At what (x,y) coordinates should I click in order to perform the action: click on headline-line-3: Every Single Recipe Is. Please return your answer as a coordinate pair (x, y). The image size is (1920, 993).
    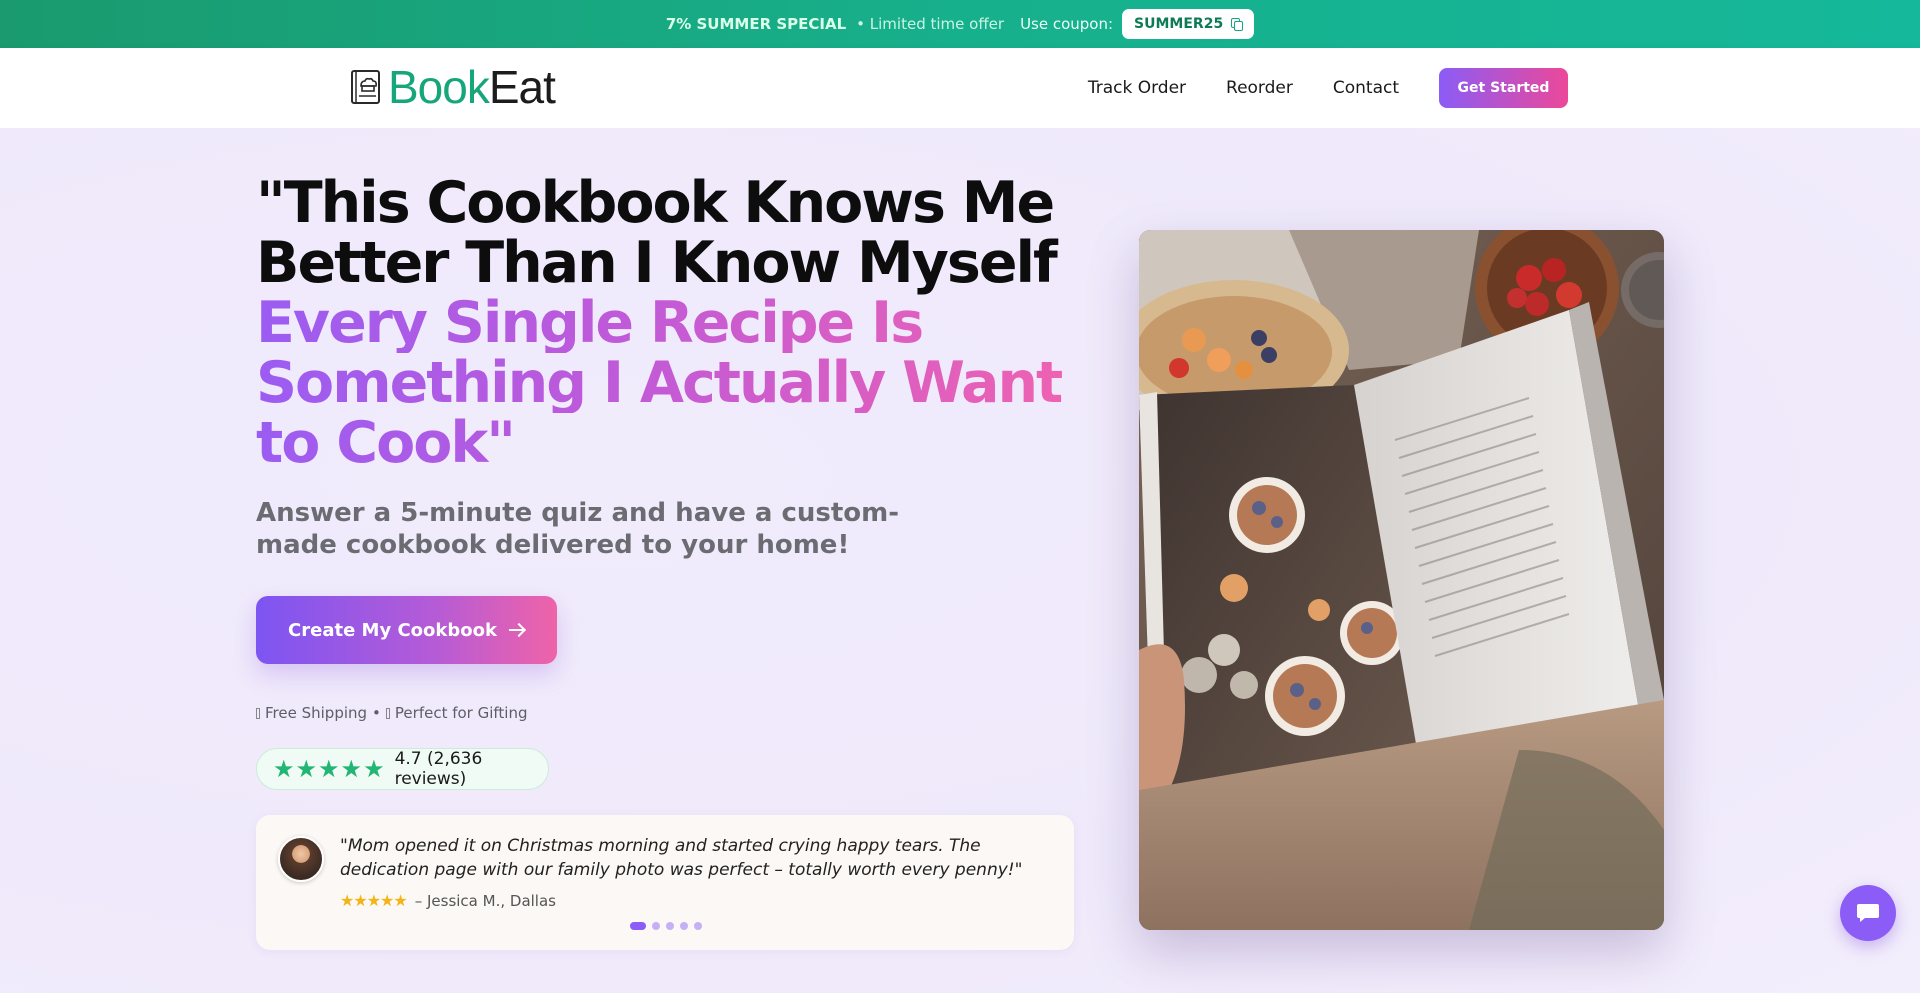
    Looking at the image, I should click on (666, 323).